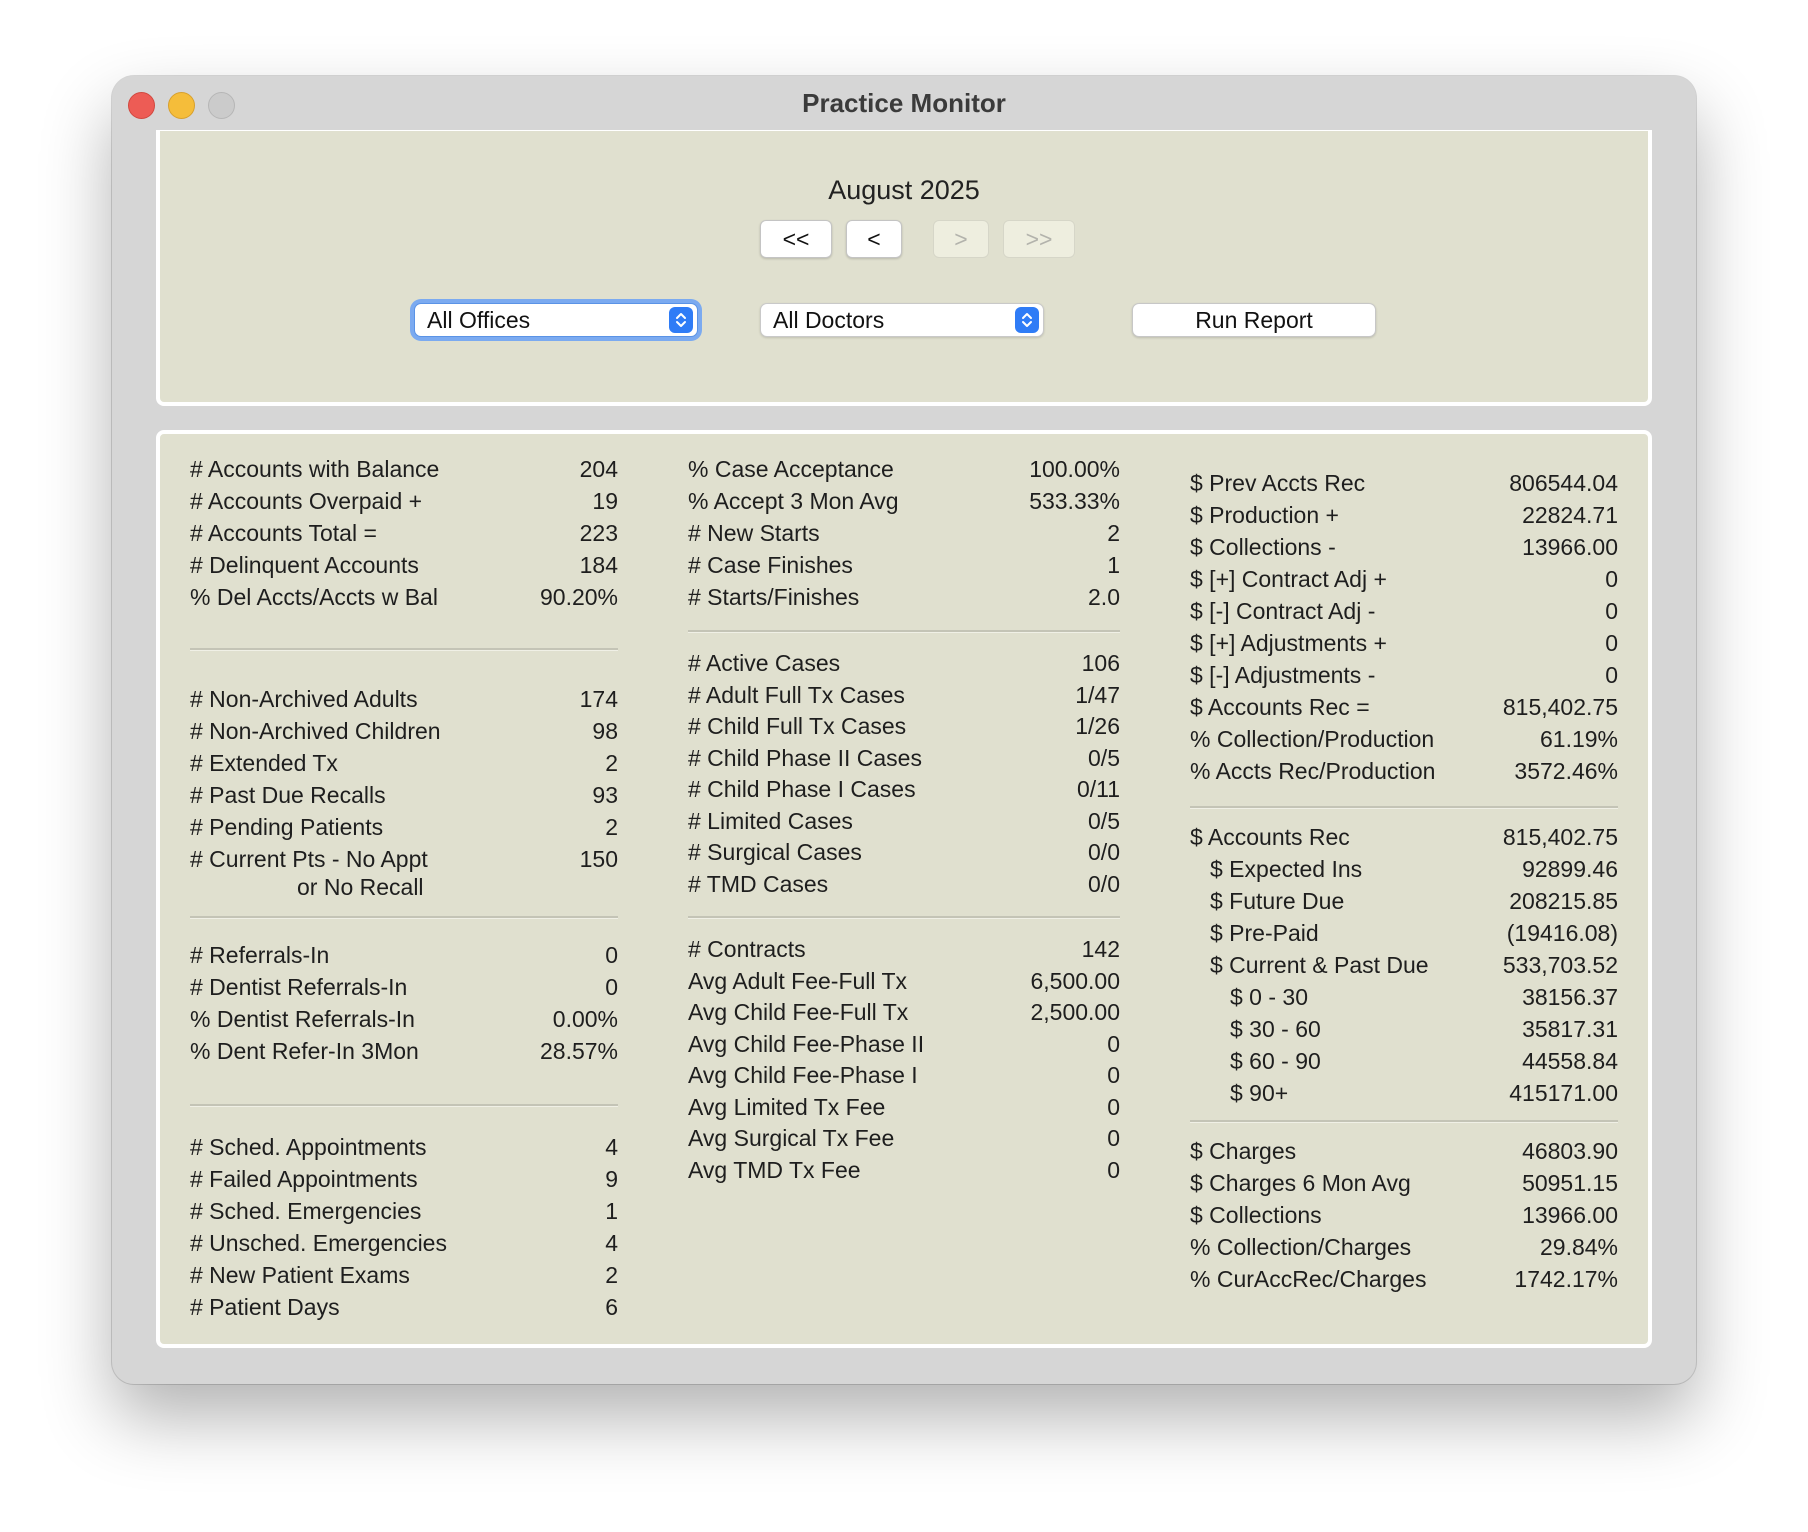 The width and height of the screenshot is (1808, 1532). What do you see at coordinates (1566, 771) in the screenshot?
I see `stat-value: 3572.46%` at bounding box center [1566, 771].